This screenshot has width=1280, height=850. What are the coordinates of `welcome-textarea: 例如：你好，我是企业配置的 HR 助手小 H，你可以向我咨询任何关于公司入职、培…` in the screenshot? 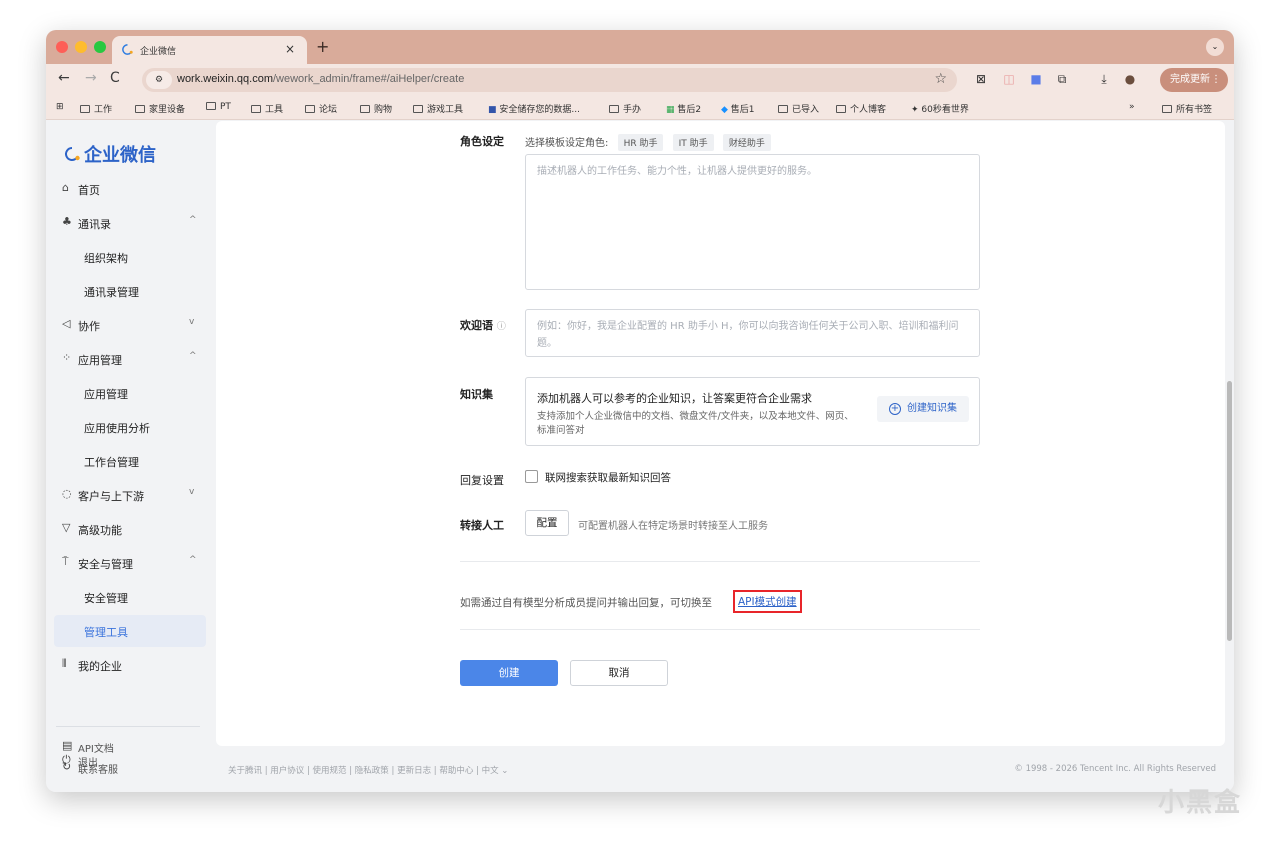 It's located at (752, 333).